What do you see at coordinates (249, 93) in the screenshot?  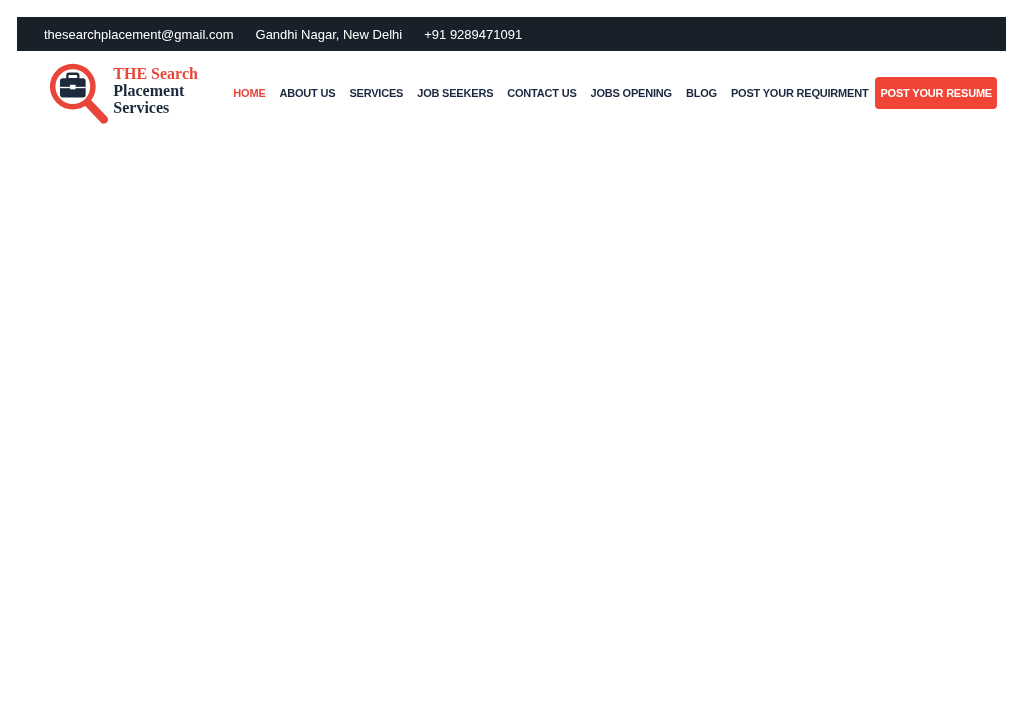 I see `nav-link: HOME` at bounding box center [249, 93].